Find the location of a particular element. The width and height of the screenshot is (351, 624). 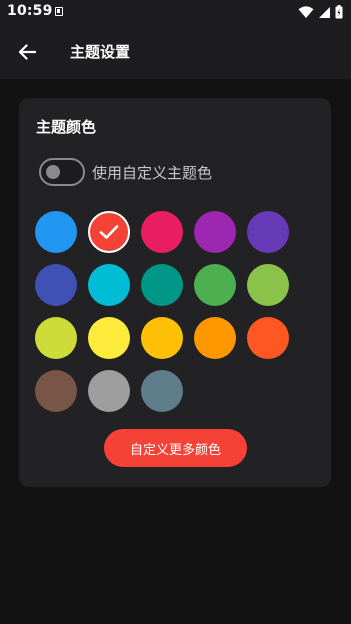

page-title: 主题设置 is located at coordinates (100, 52).